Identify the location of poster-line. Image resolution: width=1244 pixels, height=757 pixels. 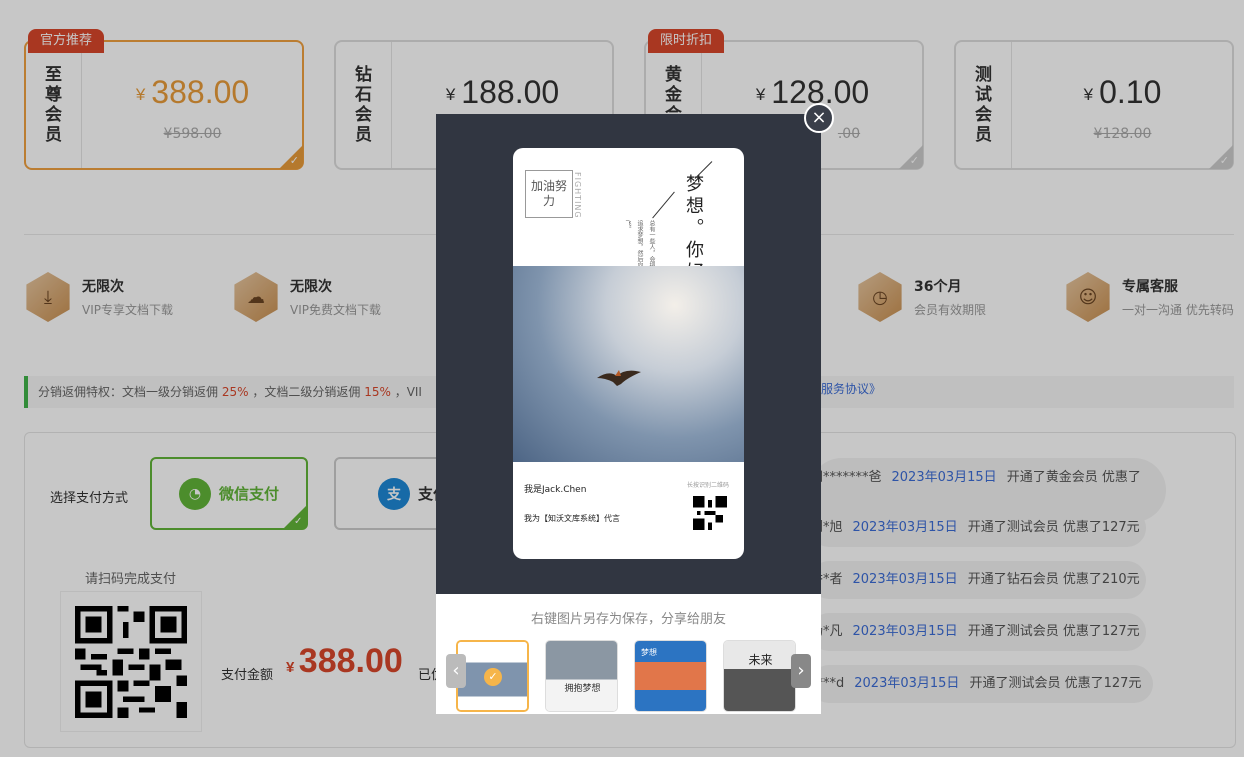
(663, 205).